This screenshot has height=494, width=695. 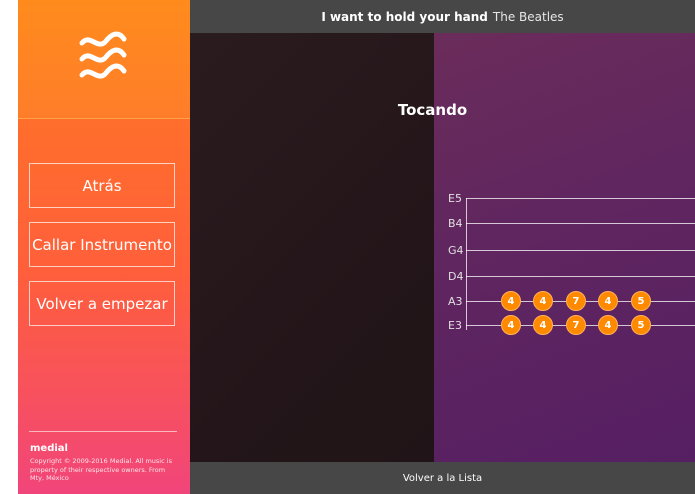 I want to click on mute-instrument-button: Callar Instrumento, so click(x=102, y=244).